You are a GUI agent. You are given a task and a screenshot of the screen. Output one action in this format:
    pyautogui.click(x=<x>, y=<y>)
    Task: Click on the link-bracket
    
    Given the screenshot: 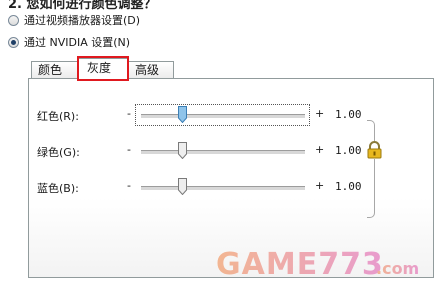 What is the action you would take?
    pyautogui.click(x=371, y=169)
    